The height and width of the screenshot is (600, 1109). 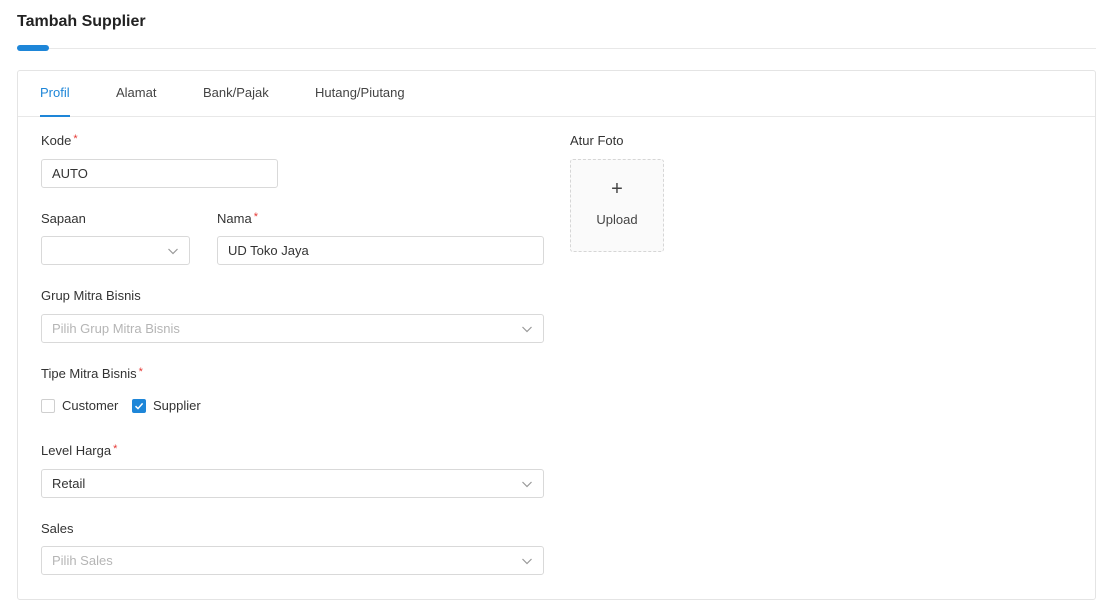 I want to click on nama-input-value: UD Toko Jaya, so click(x=268, y=250).